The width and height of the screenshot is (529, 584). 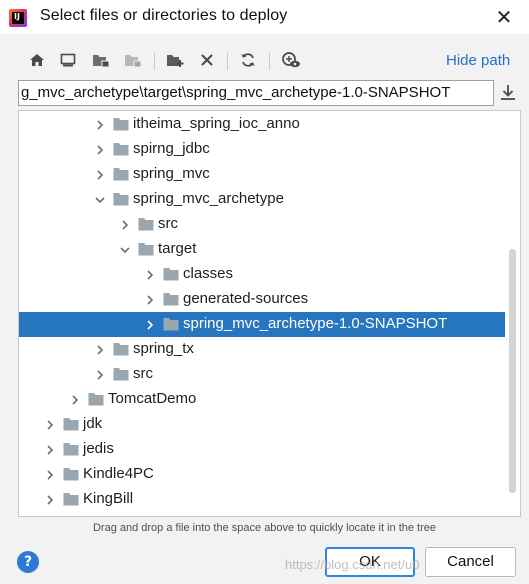 I want to click on project-folder-icon, so click(x=101, y=61).